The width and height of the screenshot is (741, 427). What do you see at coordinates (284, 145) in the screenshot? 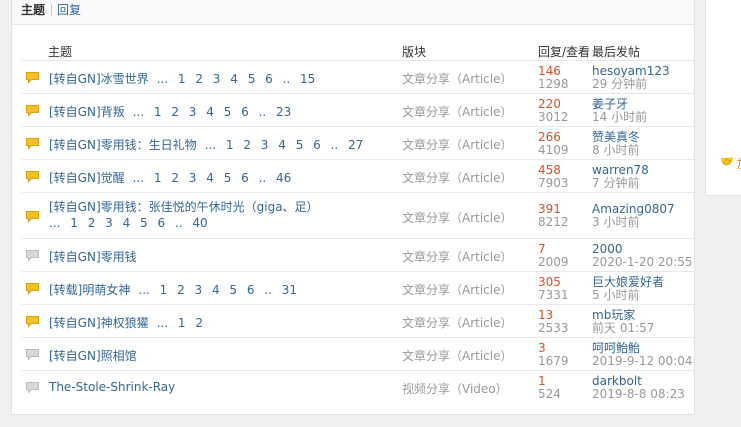
I see `thread-pagination: ... 1 2 3 4 5 6 .. 27` at bounding box center [284, 145].